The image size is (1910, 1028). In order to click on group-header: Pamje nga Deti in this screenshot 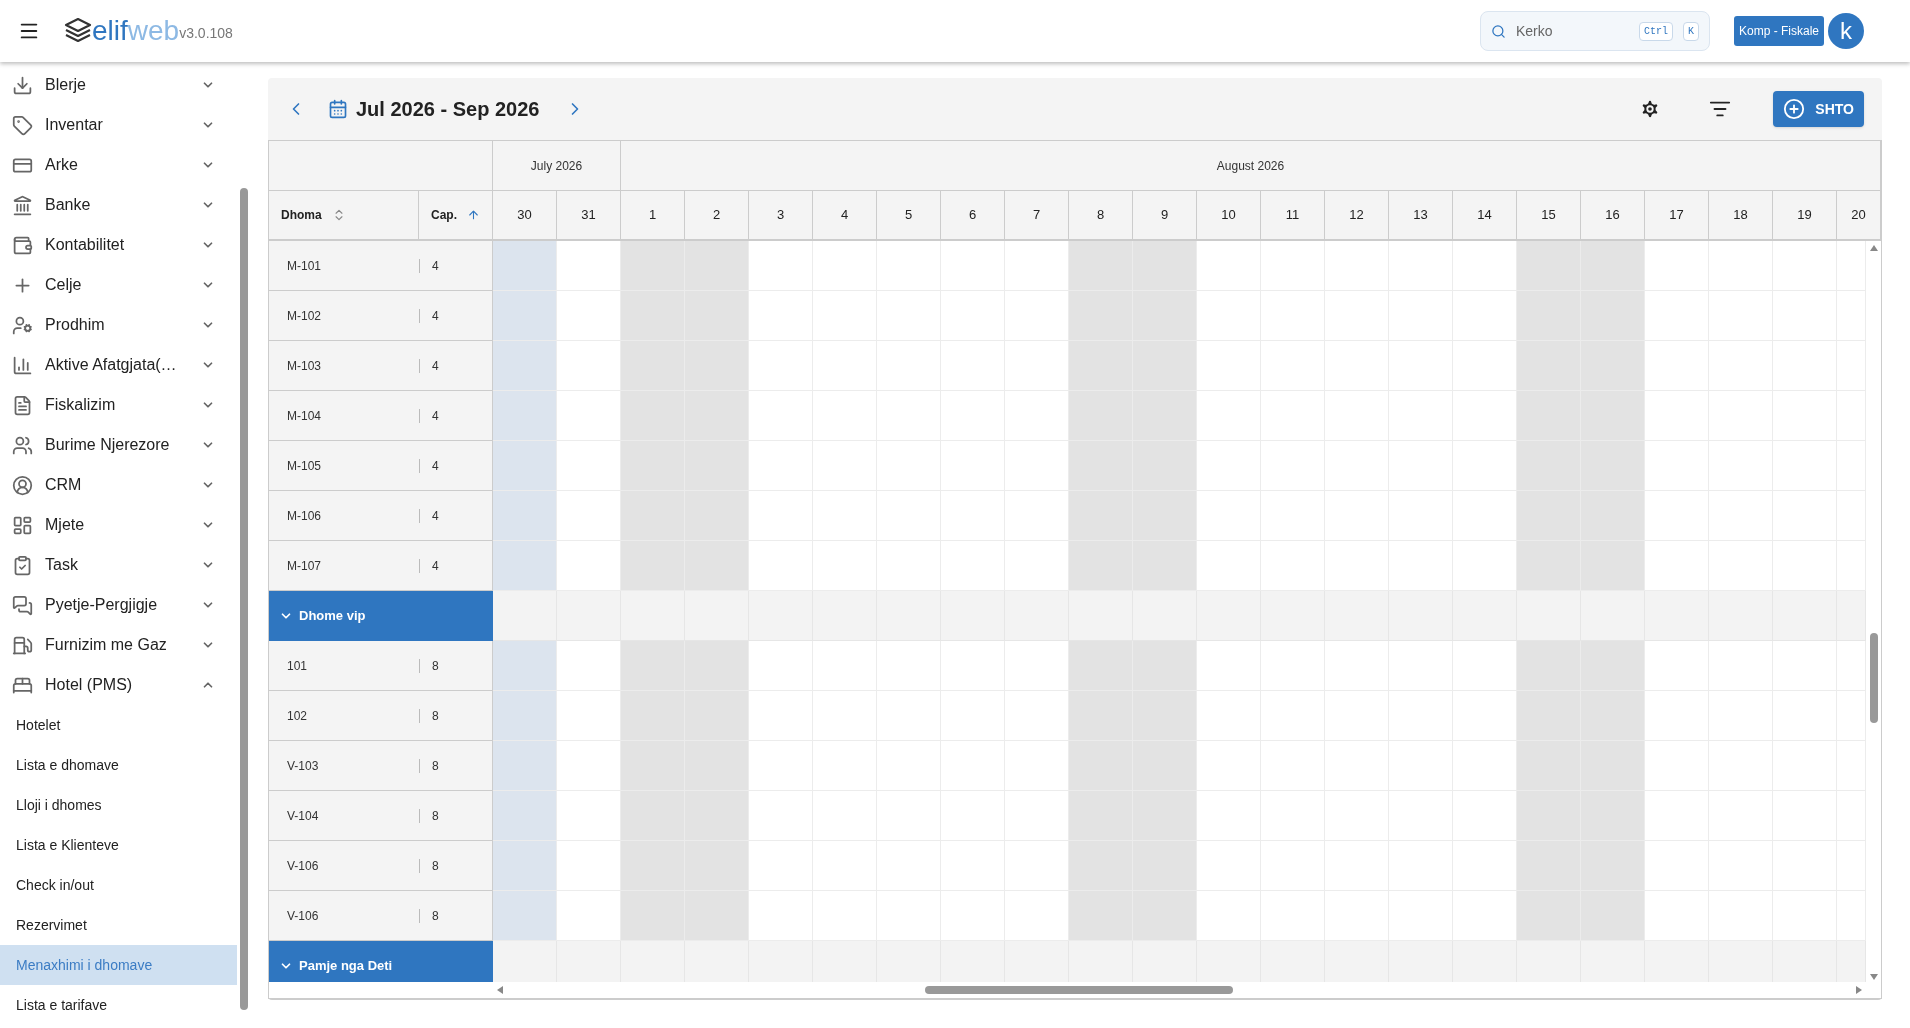, I will do `click(381, 961)`.